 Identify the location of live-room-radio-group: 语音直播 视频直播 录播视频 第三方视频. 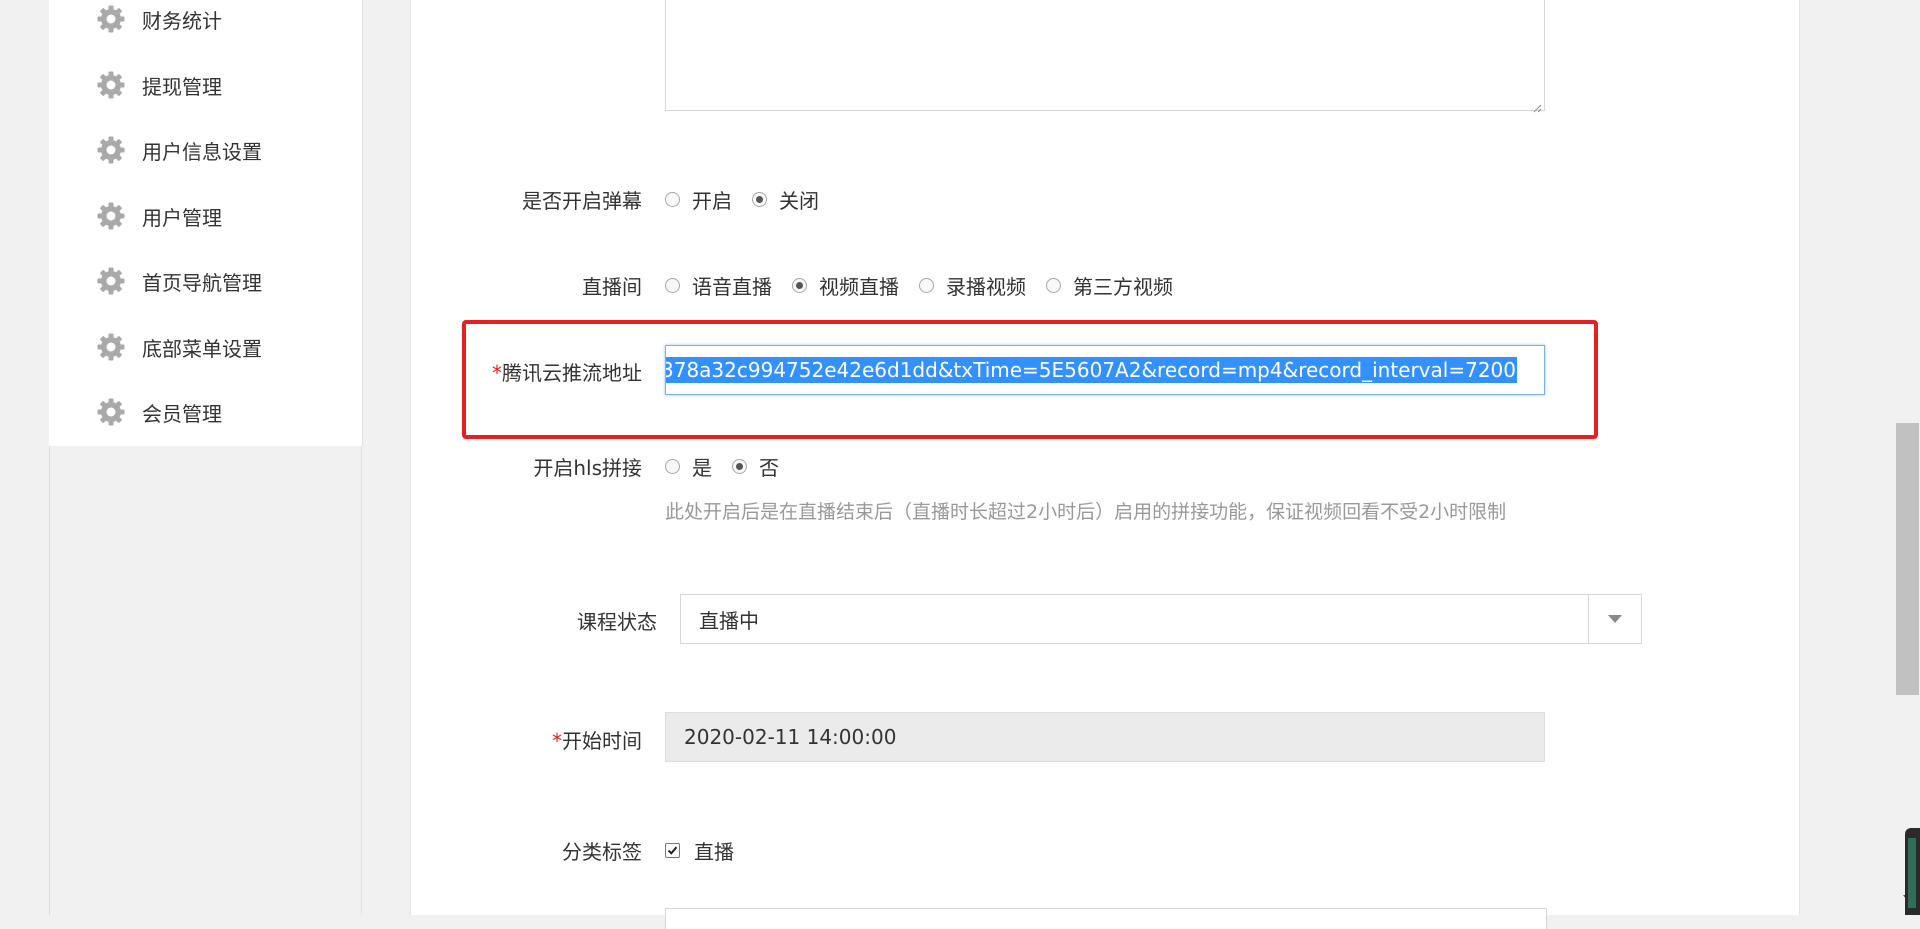
(929, 285).